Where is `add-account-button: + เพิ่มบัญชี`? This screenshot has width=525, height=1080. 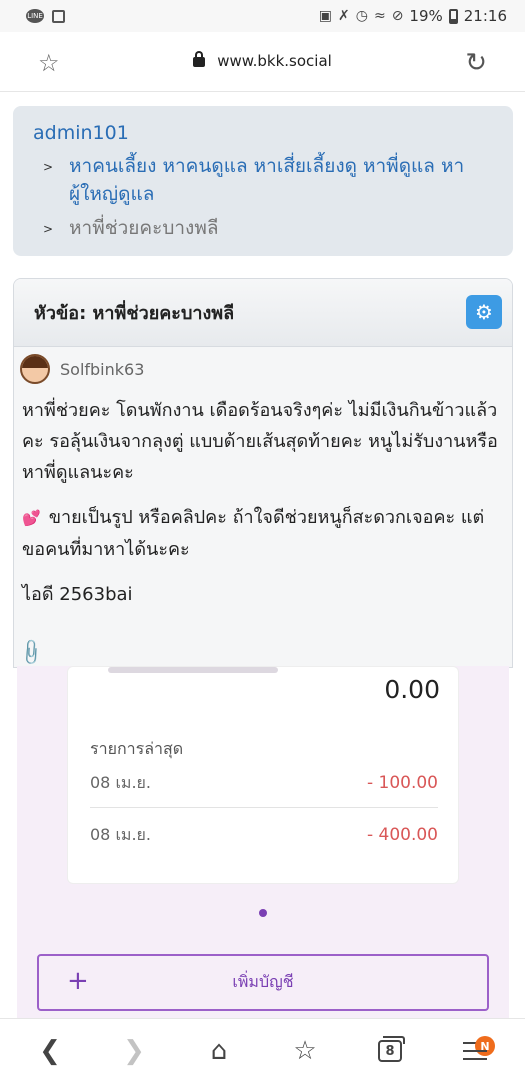
add-account-button: + เพิ่มบัญชี is located at coordinates (263, 982).